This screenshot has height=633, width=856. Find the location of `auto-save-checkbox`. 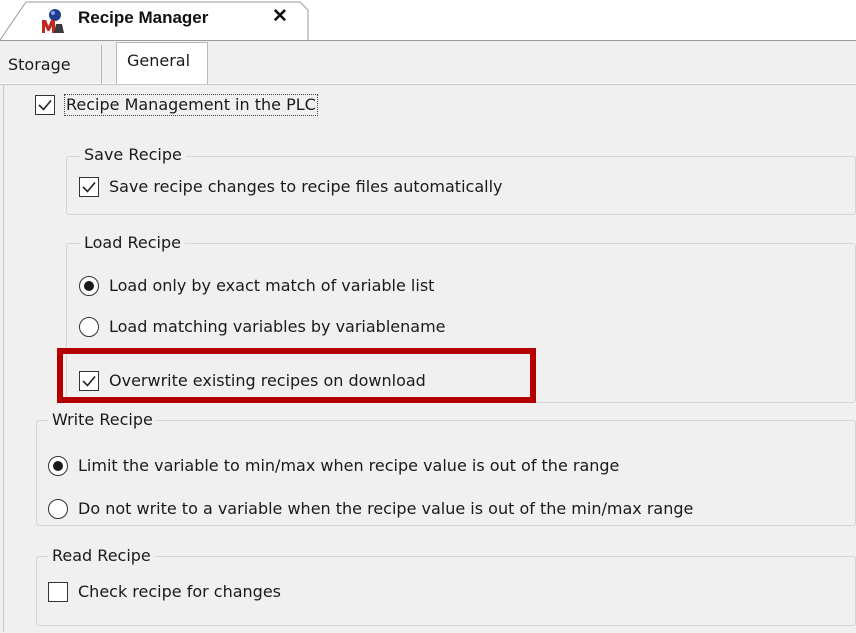

auto-save-checkbox is located at coordinates (89, 187).